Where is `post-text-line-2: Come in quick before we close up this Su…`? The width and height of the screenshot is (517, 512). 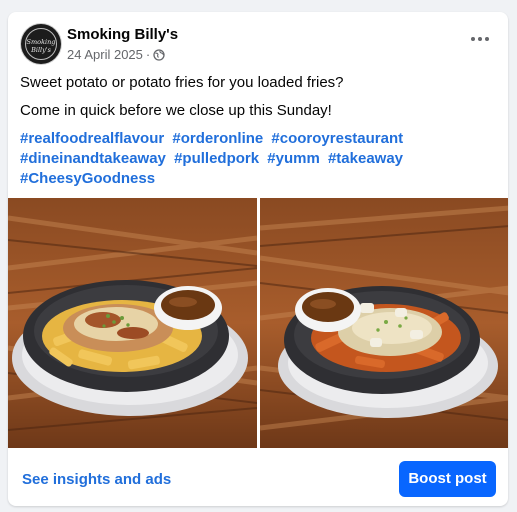
post-text-line-2: Come in quick before we close up this Su… is located at coordinates (176, 110).